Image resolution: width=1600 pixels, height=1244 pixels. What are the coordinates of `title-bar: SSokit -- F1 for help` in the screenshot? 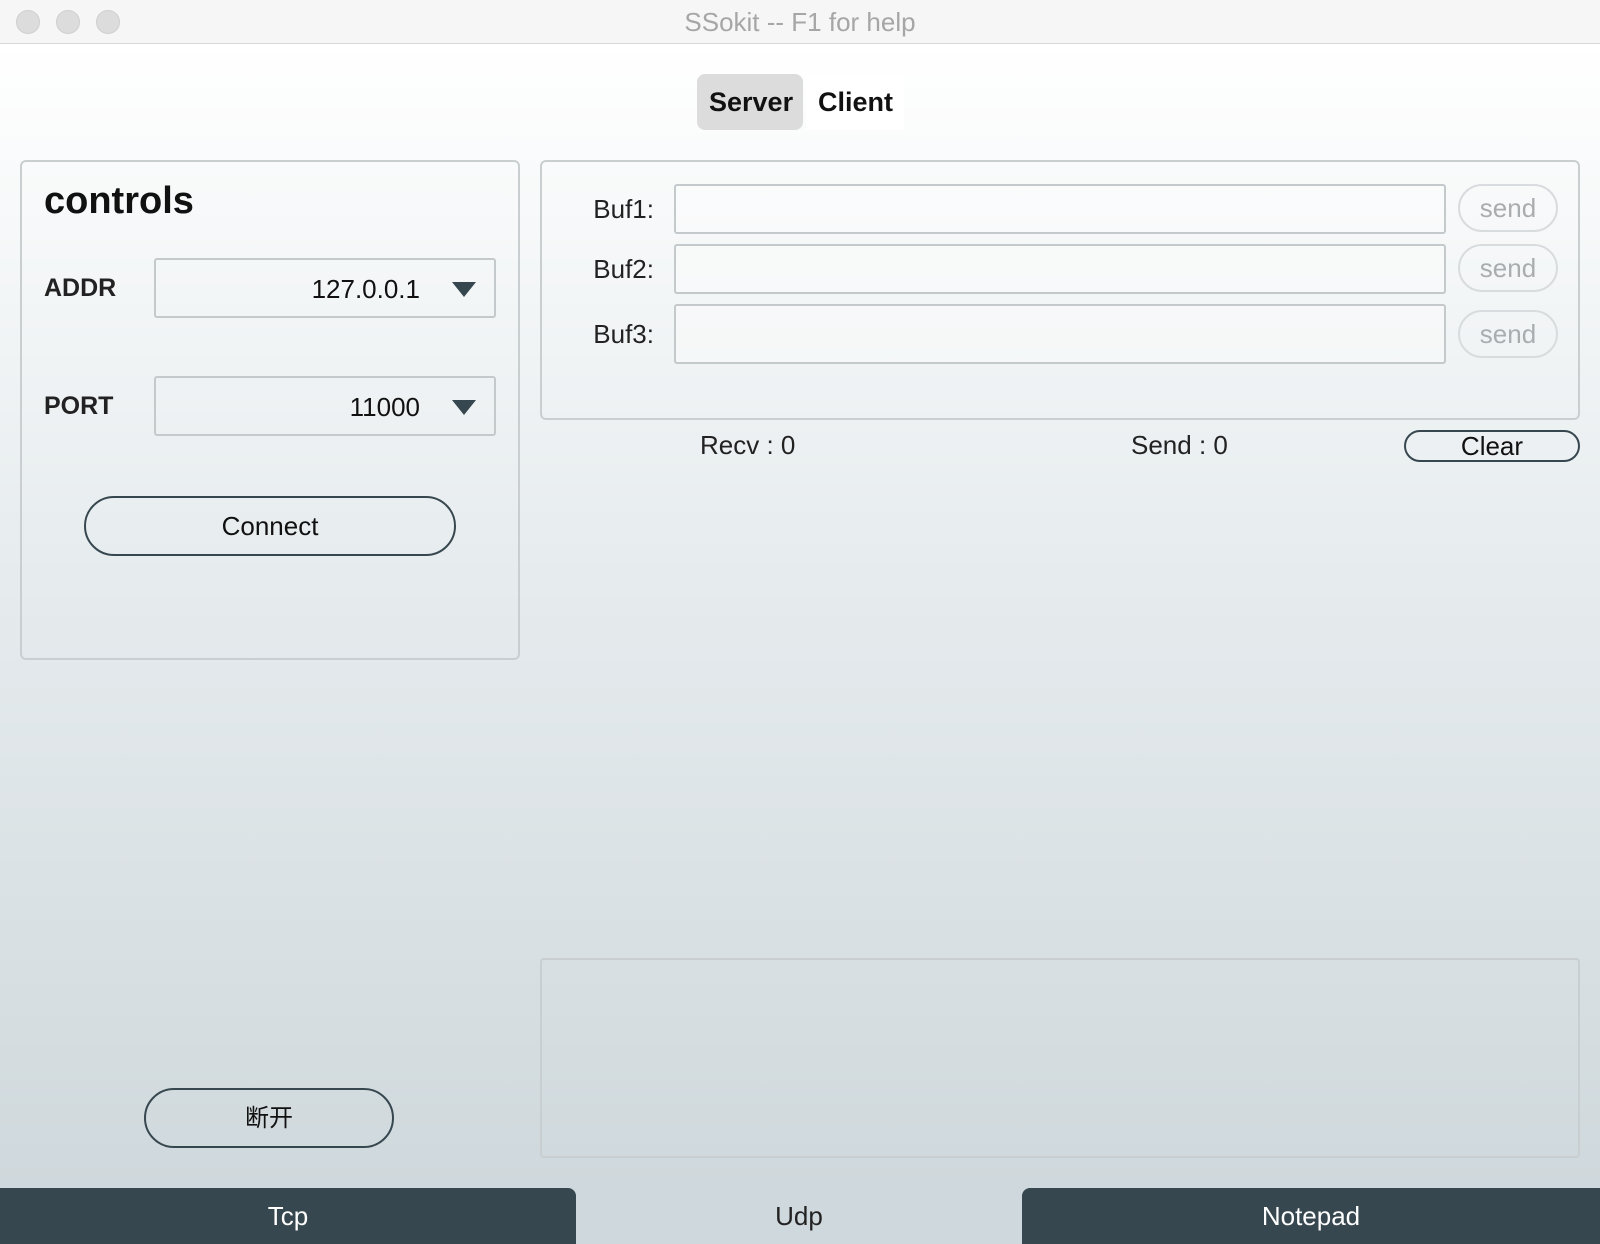 It's located at (800, 22).